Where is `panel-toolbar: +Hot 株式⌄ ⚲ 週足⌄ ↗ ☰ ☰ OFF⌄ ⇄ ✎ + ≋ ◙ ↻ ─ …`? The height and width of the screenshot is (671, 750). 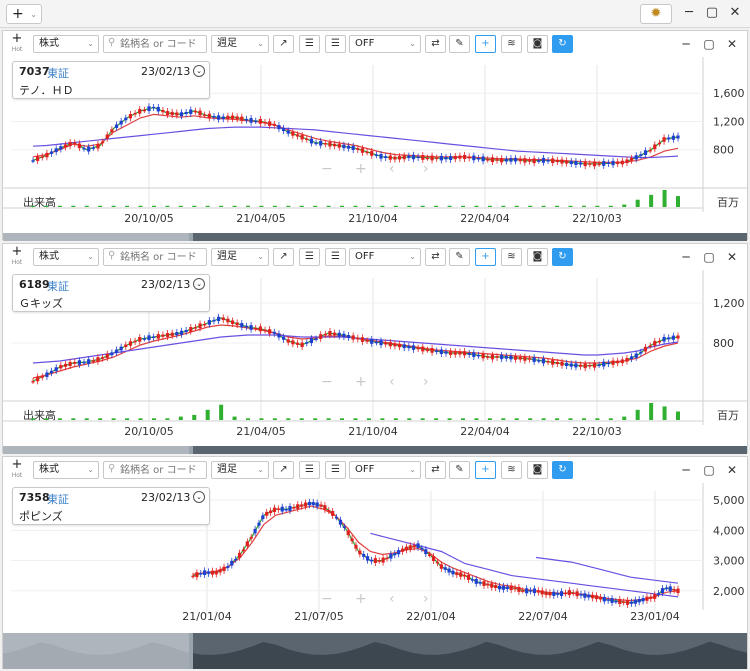
panel-toolbar: +Hot 株式⌄ ⚲ 週足⌄ ↗ ☰ ☰ OFF⌄ ⇄ ✎ + ≋ ◙ ↻ ─ … is located at coordinates (375, 470).